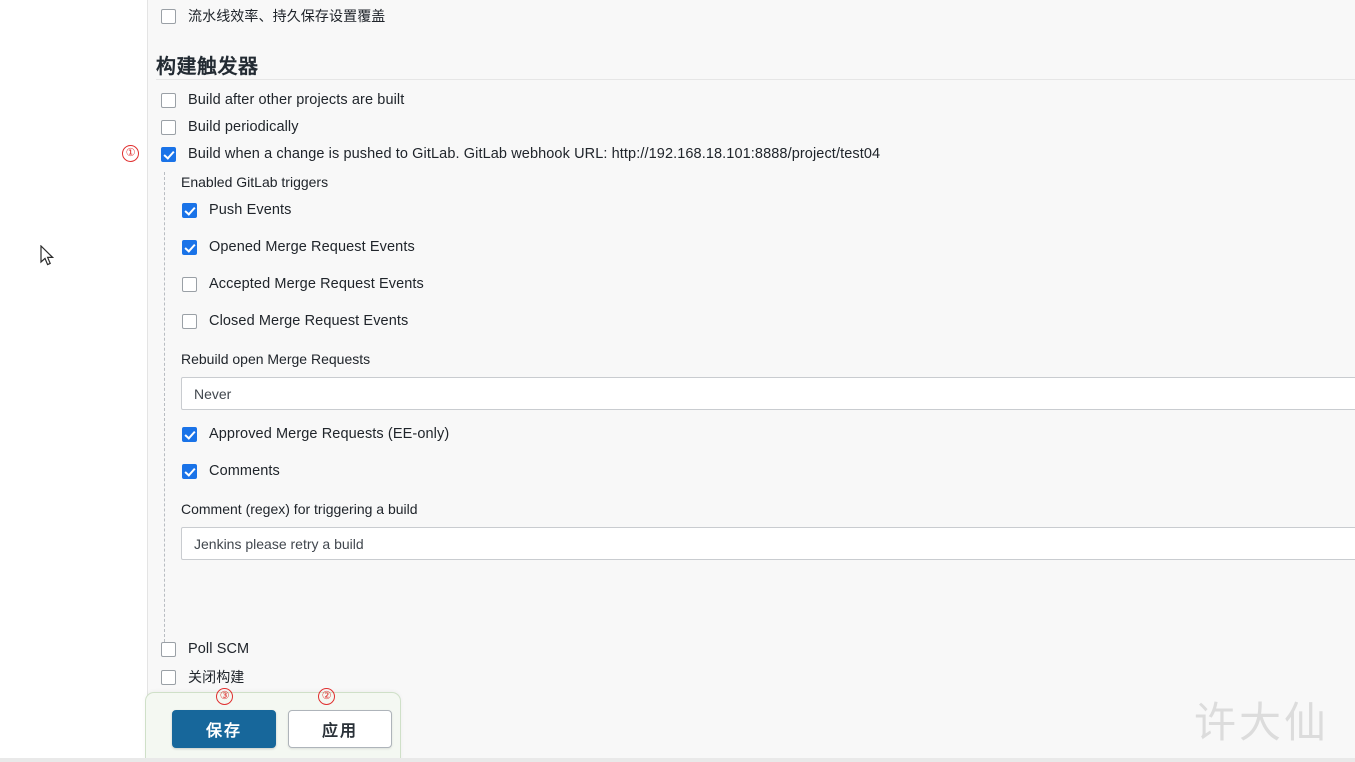 Image resolution: width=1355 pixels, height=762 pixels. What do you see at coordinates (168, 127) in the screenshot?
I see `build-periodically-checkbox` at bounding box center [168, 127].